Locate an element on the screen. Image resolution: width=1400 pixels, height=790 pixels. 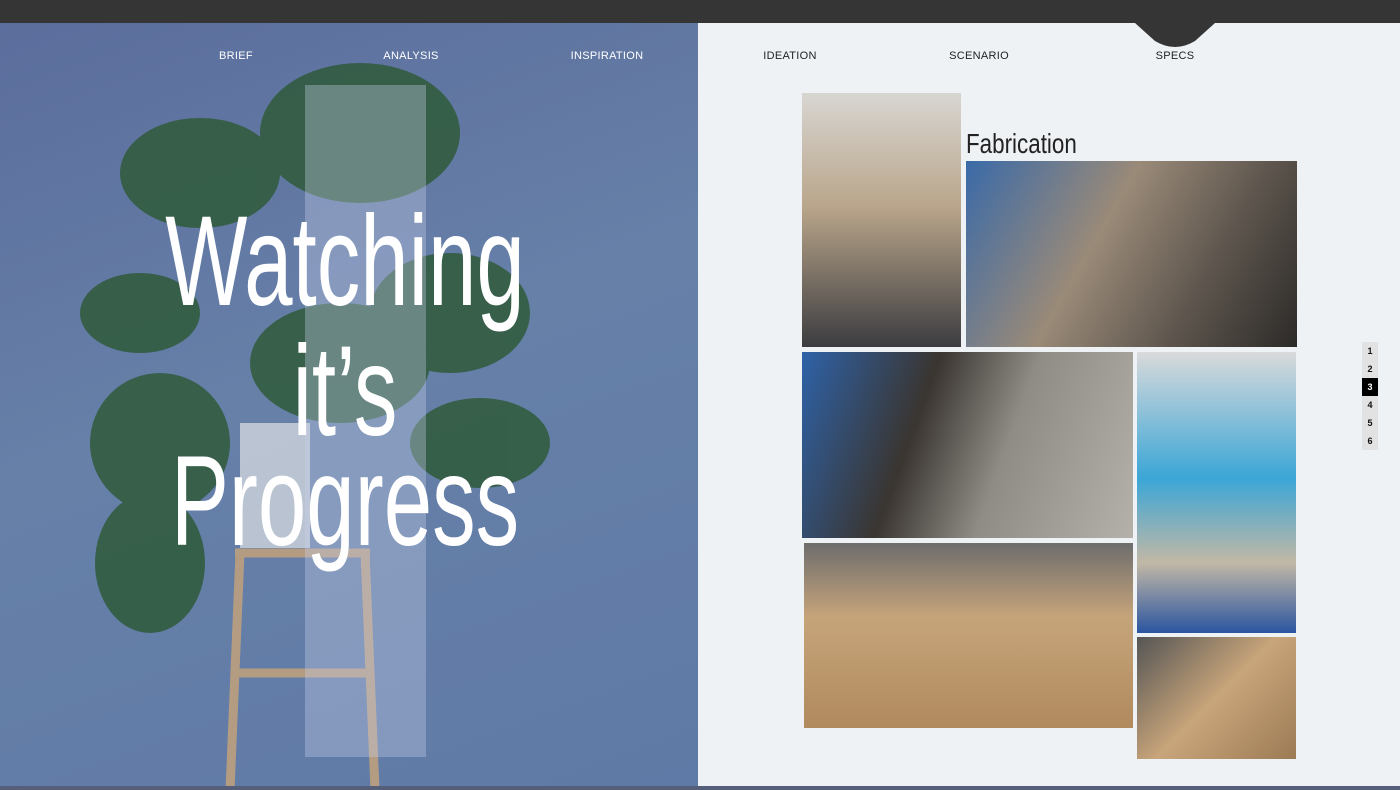
photo-grinding is located at coordinates (967, 445).